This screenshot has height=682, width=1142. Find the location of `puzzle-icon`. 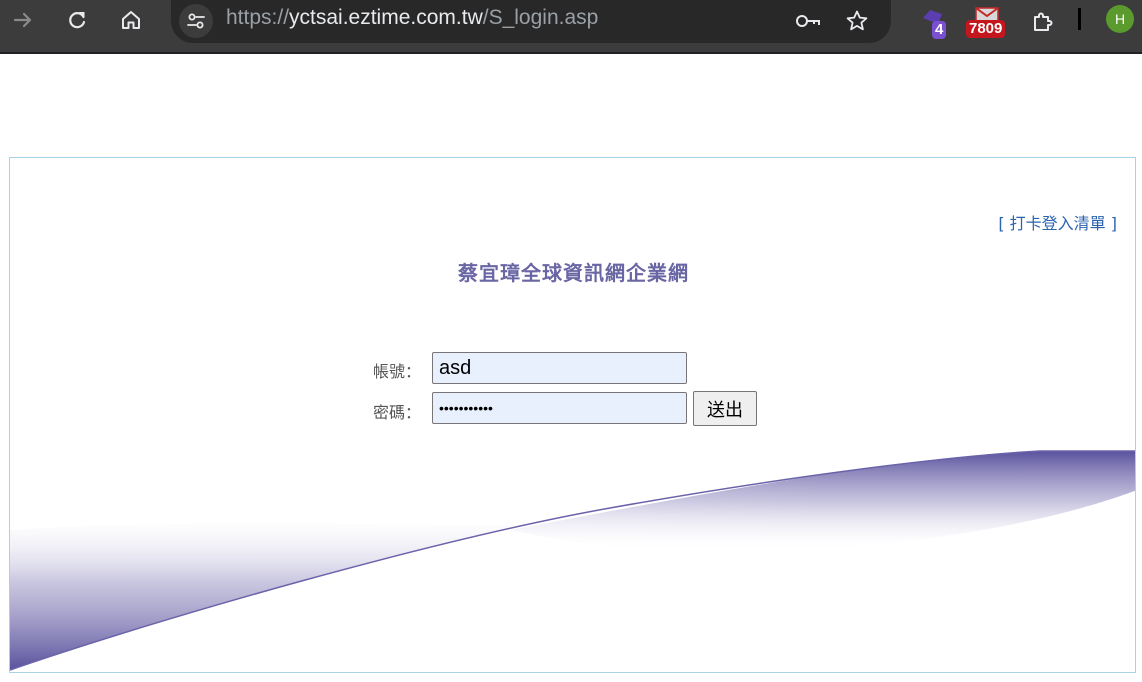

puzzle-icon is located at coordinates (1043, 21).